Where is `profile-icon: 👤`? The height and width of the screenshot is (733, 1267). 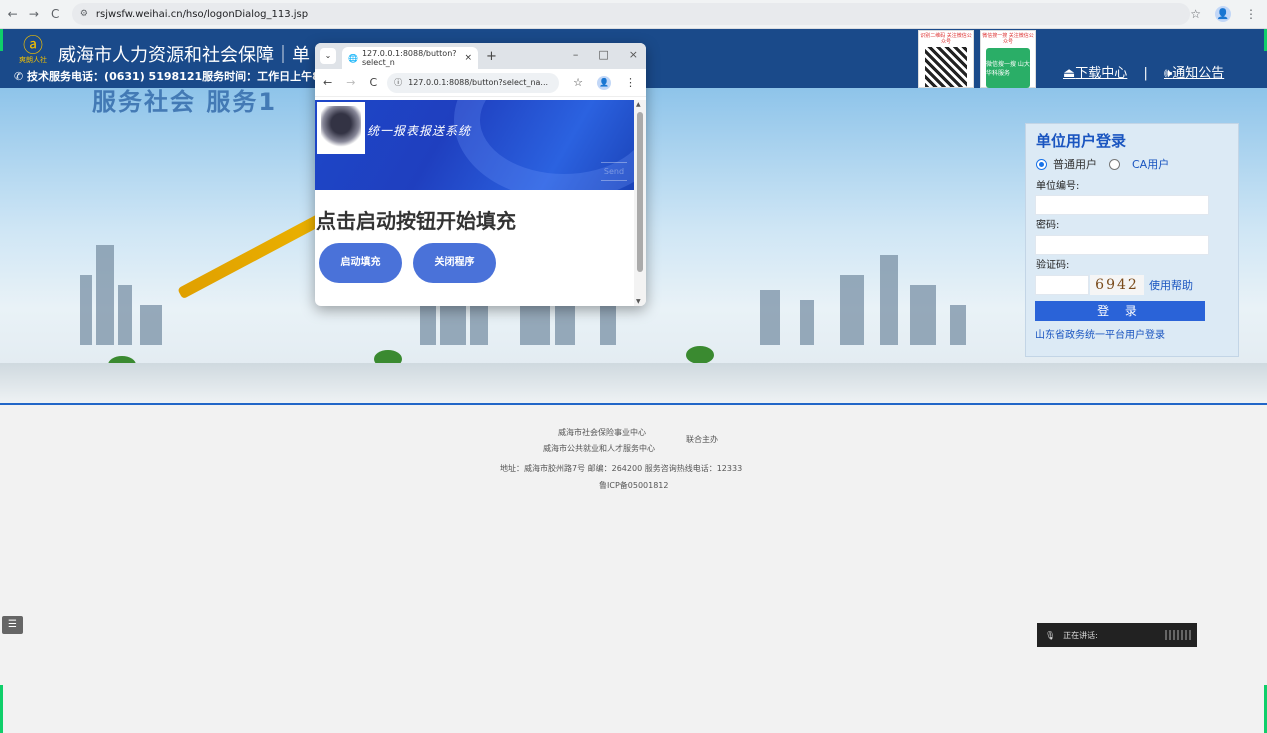
profile-icon: 👤 is located at coordinates (1223, 14).